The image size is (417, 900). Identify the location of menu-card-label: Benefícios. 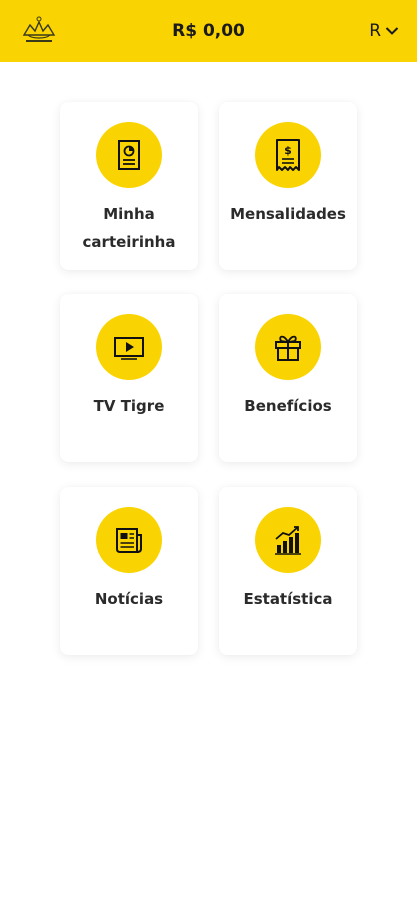
(288, 406).